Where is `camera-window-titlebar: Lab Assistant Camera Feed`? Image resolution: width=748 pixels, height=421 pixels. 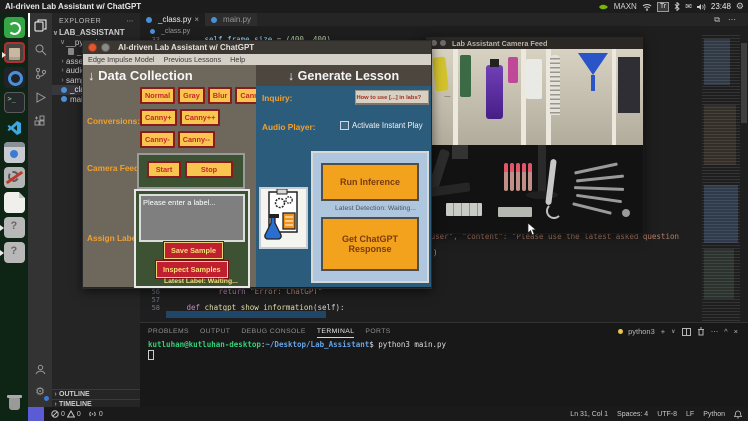 camera-window-titlebar: Lab Assistant Camera Feed is located at coordinates (534, 43).